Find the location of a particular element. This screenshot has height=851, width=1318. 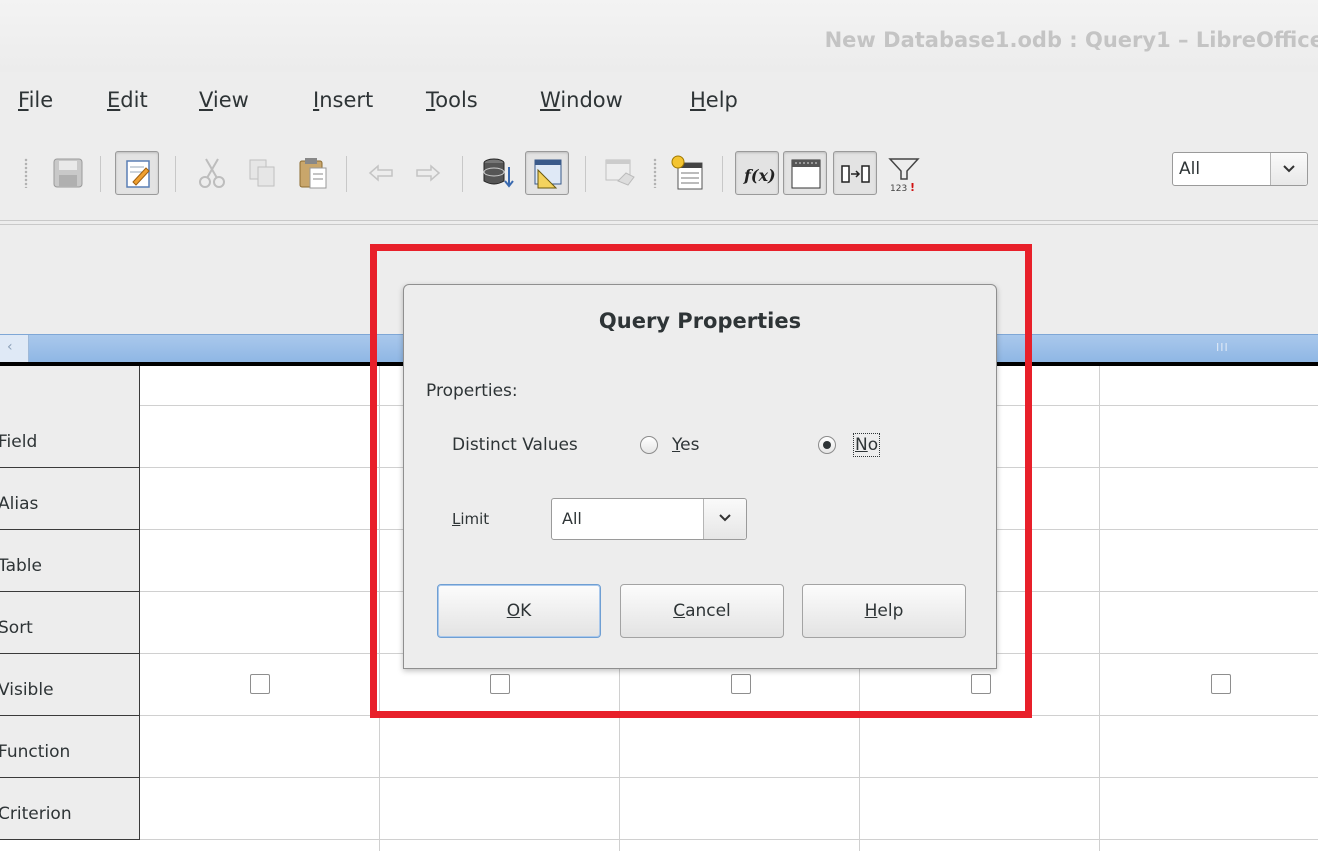

menu-help: Help is located at coordinates (714, 100).